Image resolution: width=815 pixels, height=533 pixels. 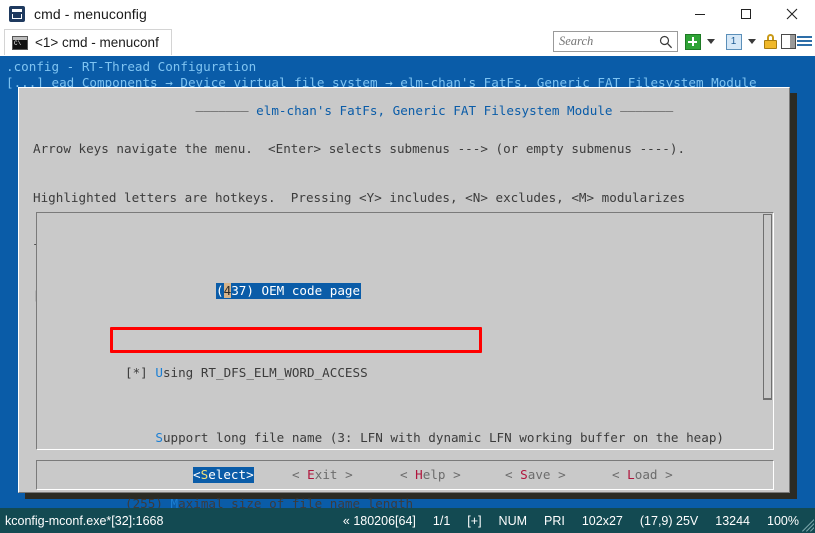 I want to click on hotkey-letter: U, so click(x=159, y=372).